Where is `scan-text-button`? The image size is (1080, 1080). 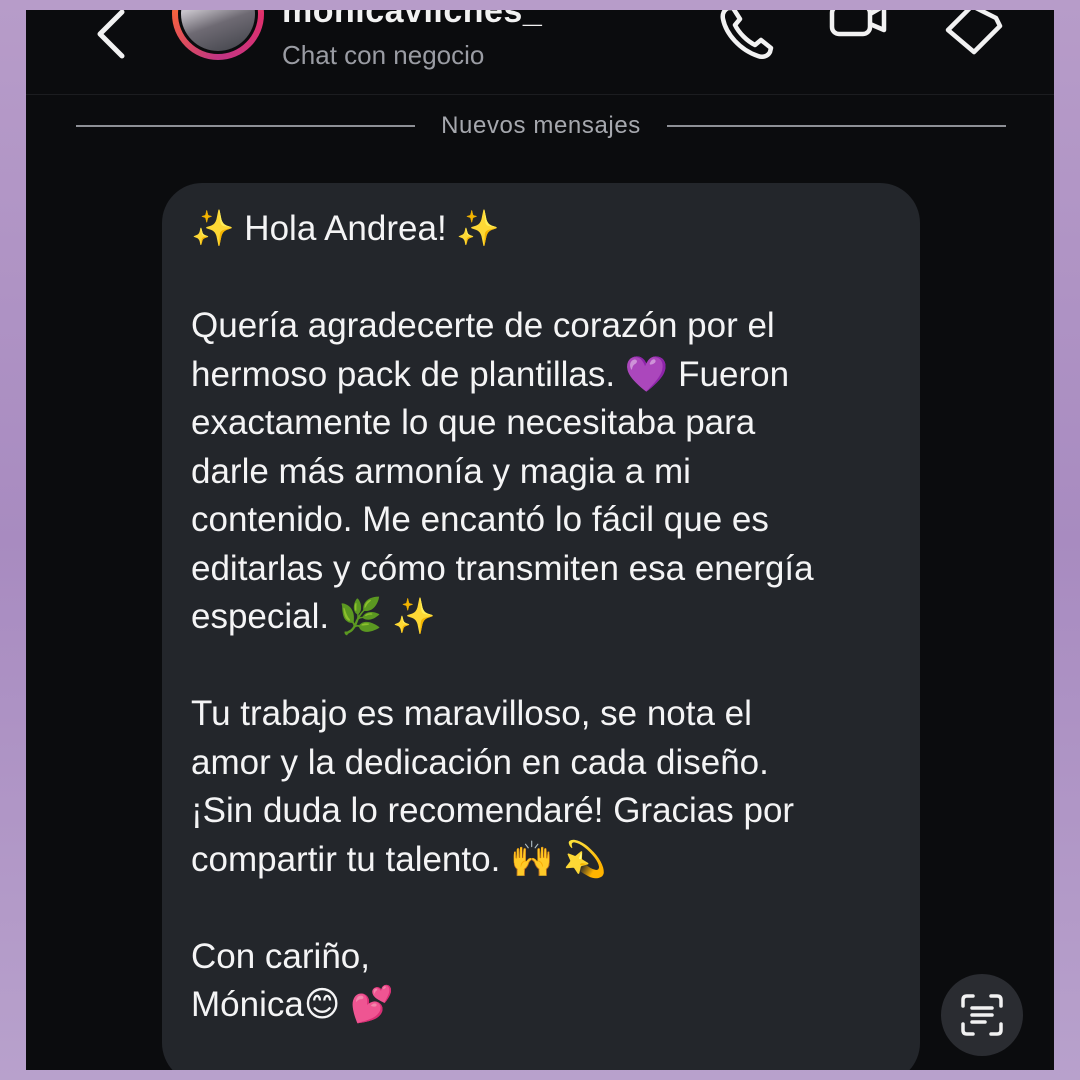
scan-text-button is located at coordinates (982, 1015).